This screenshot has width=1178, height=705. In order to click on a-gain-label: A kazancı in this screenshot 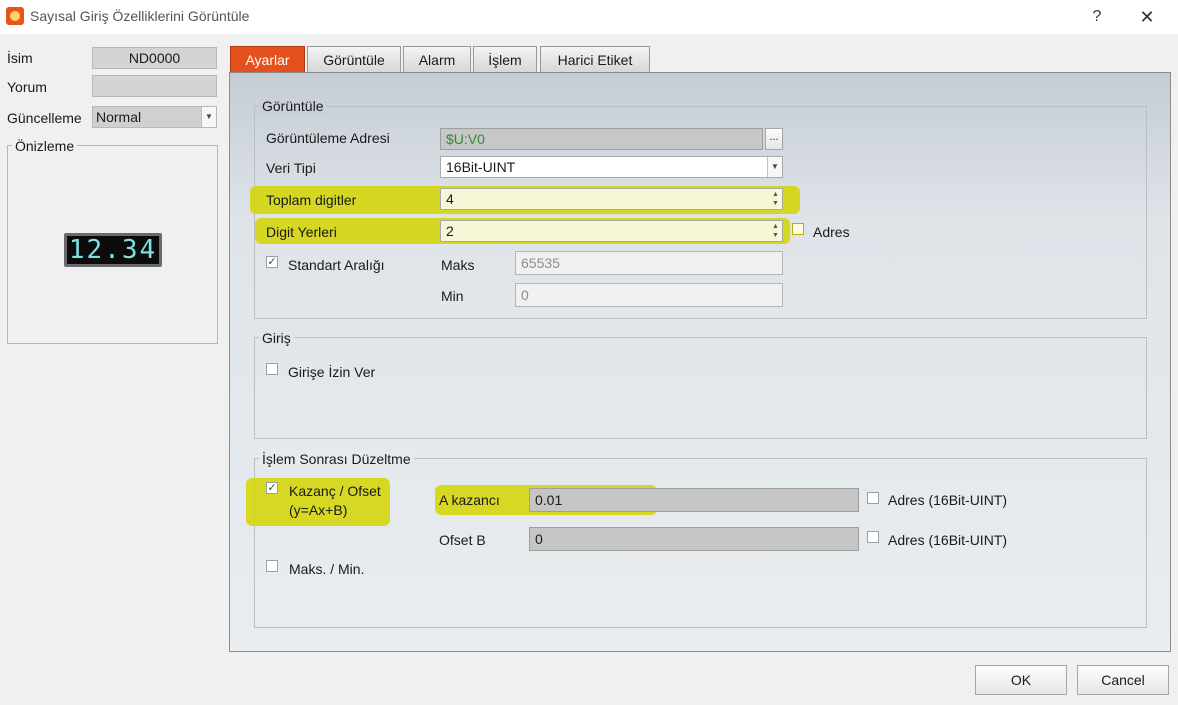, I will do `click(469, 500)`.